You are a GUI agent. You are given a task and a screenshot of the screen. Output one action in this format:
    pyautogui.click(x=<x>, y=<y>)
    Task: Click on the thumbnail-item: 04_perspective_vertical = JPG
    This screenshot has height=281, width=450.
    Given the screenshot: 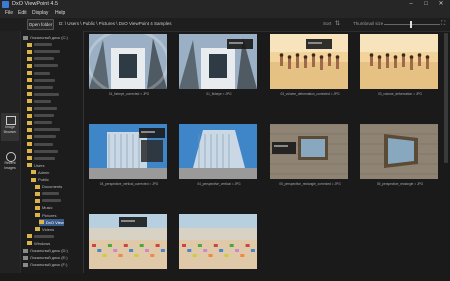 What is the action you would take?
    pyautogui.click(x=217, y=156)
    